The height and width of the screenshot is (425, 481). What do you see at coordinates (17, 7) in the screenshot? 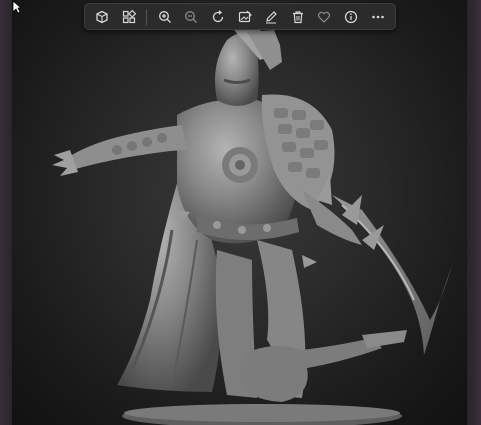
I see `mouse-cursor-icon` at bounding box center [17, 7].